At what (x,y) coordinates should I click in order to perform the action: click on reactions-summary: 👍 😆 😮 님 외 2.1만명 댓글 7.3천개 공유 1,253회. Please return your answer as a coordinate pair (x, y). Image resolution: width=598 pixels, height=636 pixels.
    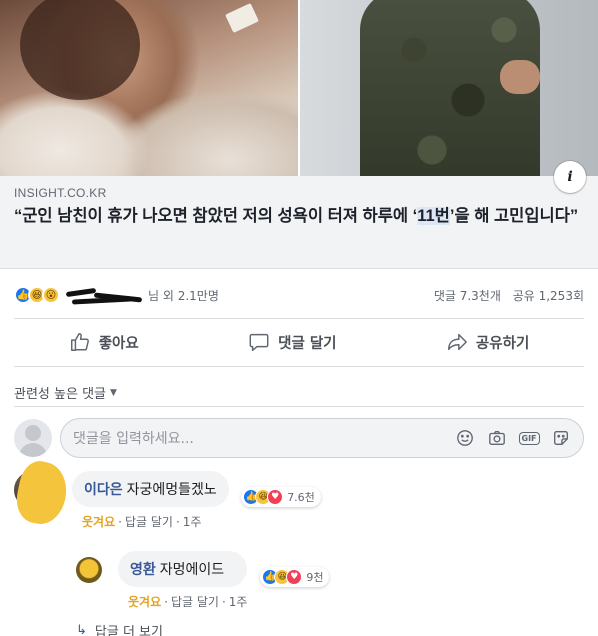
    Looking at the image, I should click on (299, 295).